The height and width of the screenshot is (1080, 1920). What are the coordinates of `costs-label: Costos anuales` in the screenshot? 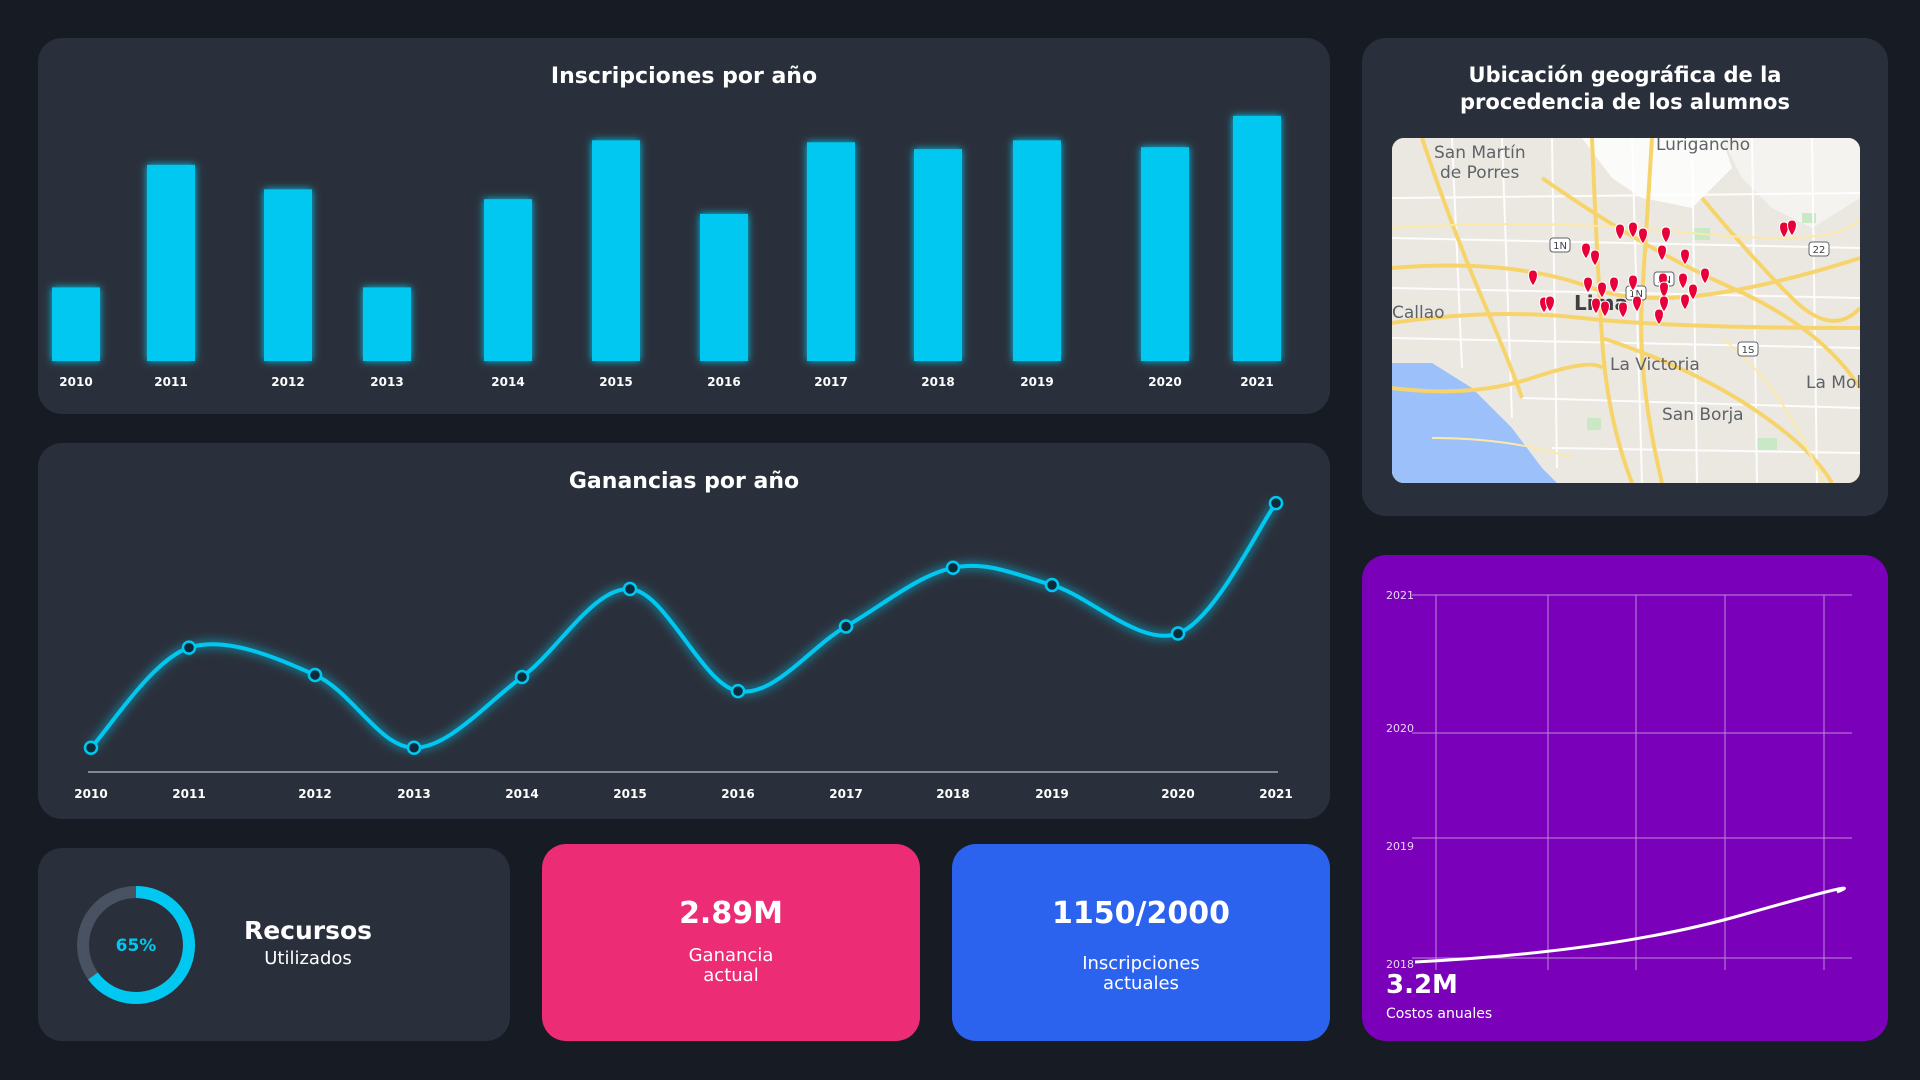 It's located at (1439, 1014).